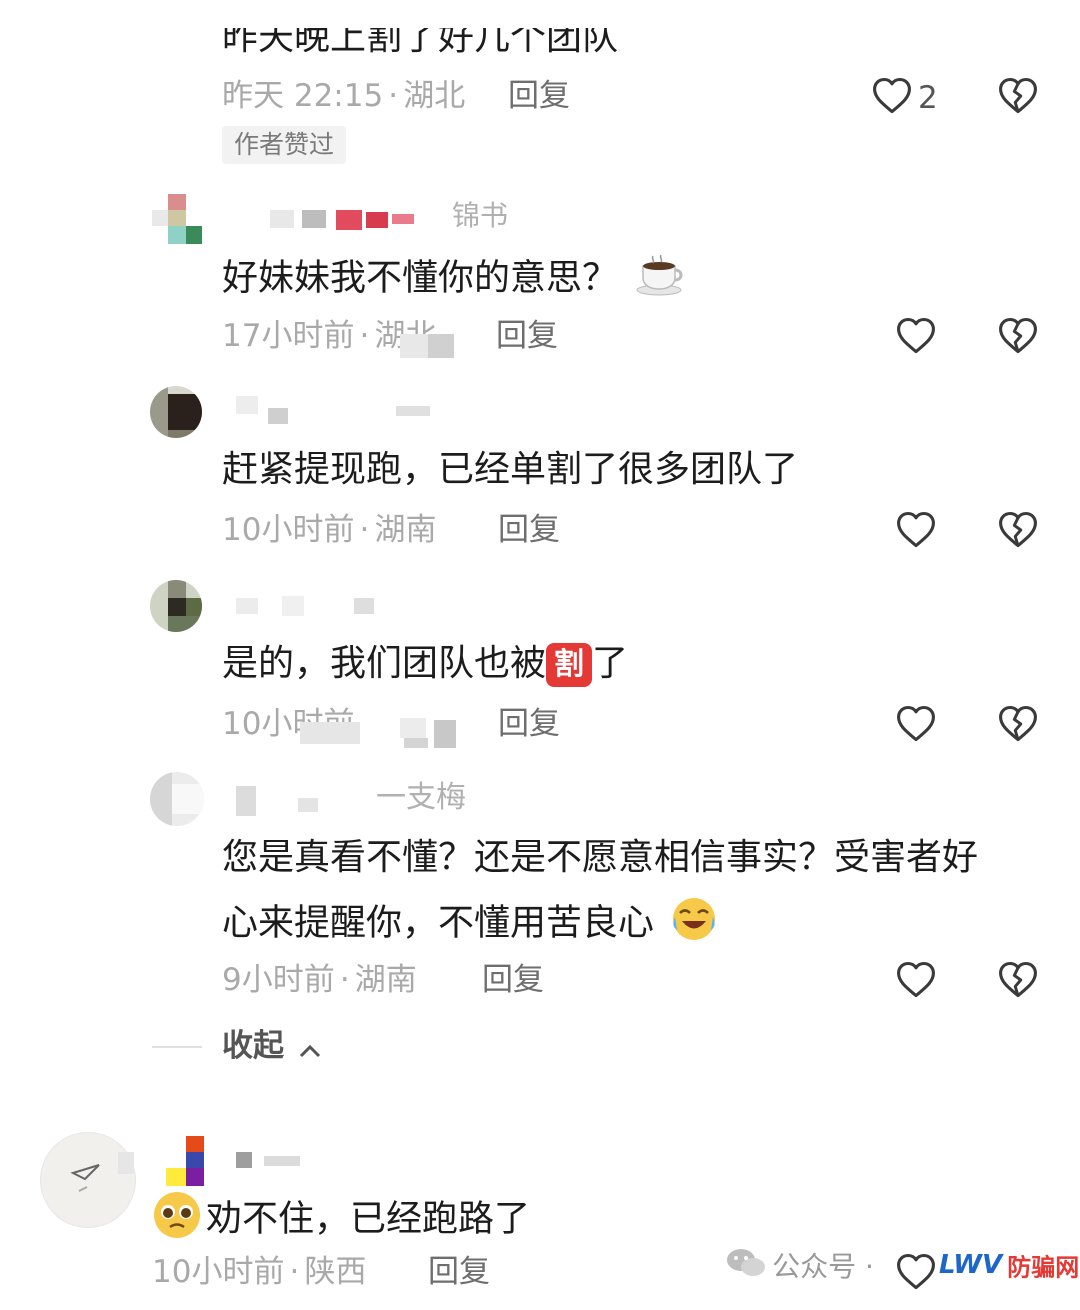 The height and width of the screenshot is (1310, 1080). What do you see at coordinates (746, 1265) in the screenshot?
I see `wechat-icon` at bounding box center [746, 1265].